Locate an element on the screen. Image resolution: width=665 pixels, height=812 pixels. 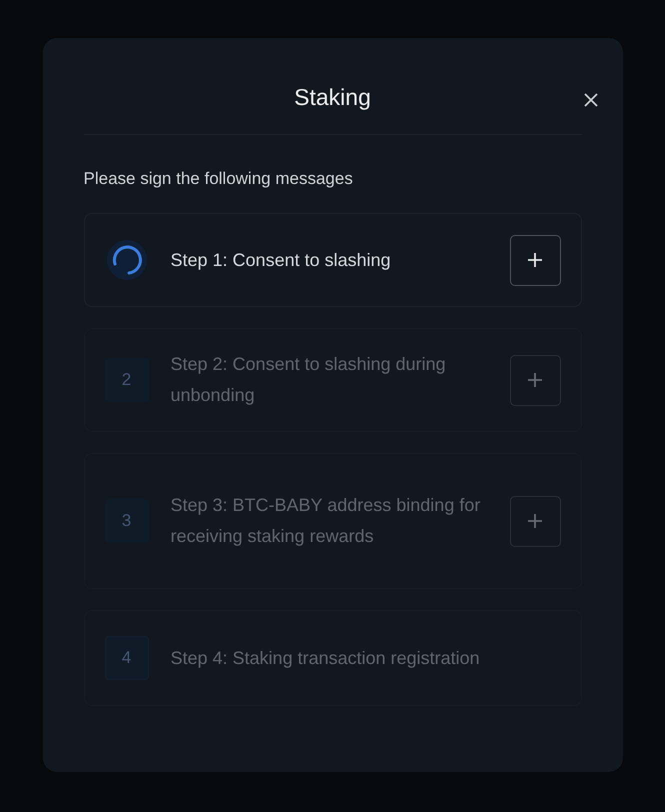
dialog-title: Staking is located at coordinates (333, 108).